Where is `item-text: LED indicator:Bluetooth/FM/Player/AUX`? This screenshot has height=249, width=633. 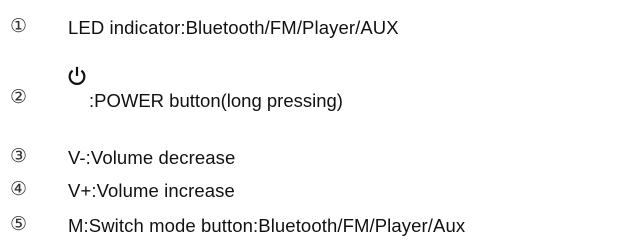
item-text: LED indicator:Bluetooth/FM/Player/AUX is located at coordinates (233, 27).